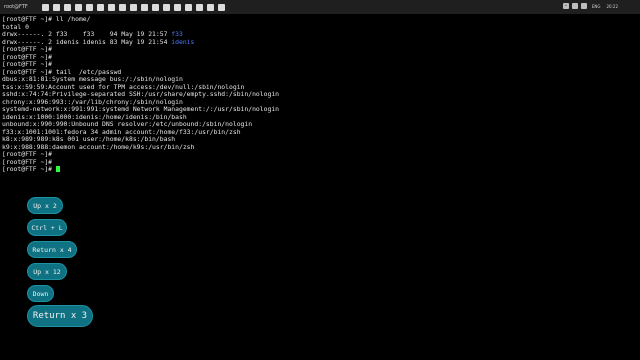  Describe the element at coordinates (60, 316) in the screenshot. I see `key-badge-return-x3: Return x 3` at that location.